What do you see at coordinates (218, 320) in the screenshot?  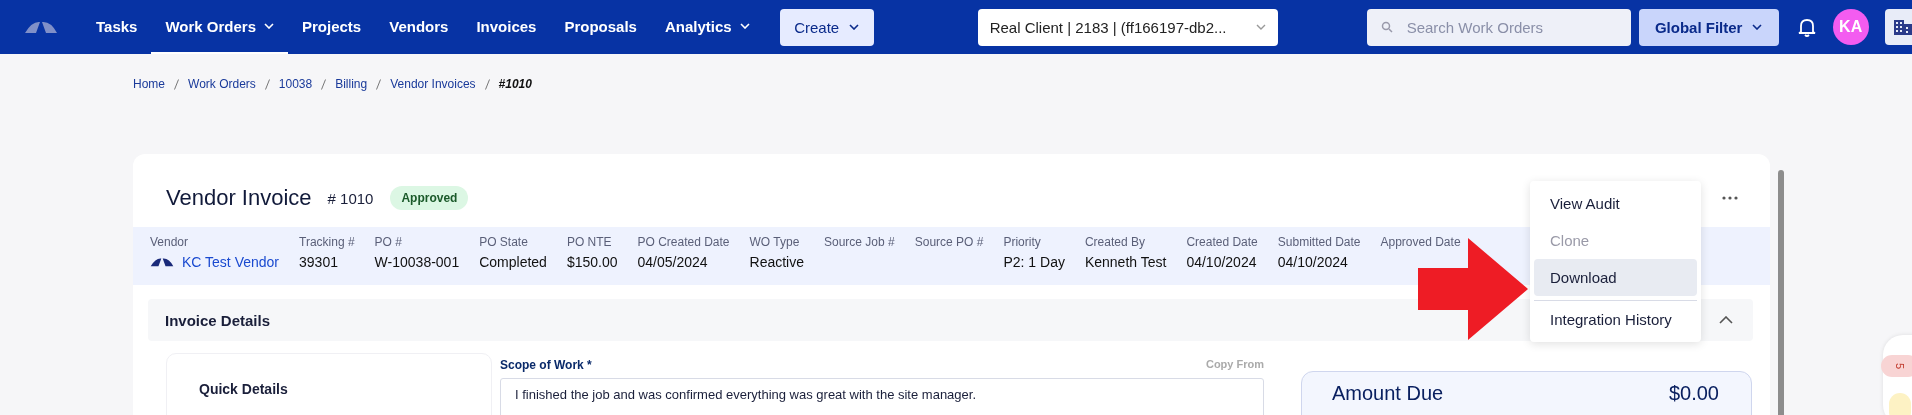 I see `section-title: Invoice Details` at bounding box center [218, 320].